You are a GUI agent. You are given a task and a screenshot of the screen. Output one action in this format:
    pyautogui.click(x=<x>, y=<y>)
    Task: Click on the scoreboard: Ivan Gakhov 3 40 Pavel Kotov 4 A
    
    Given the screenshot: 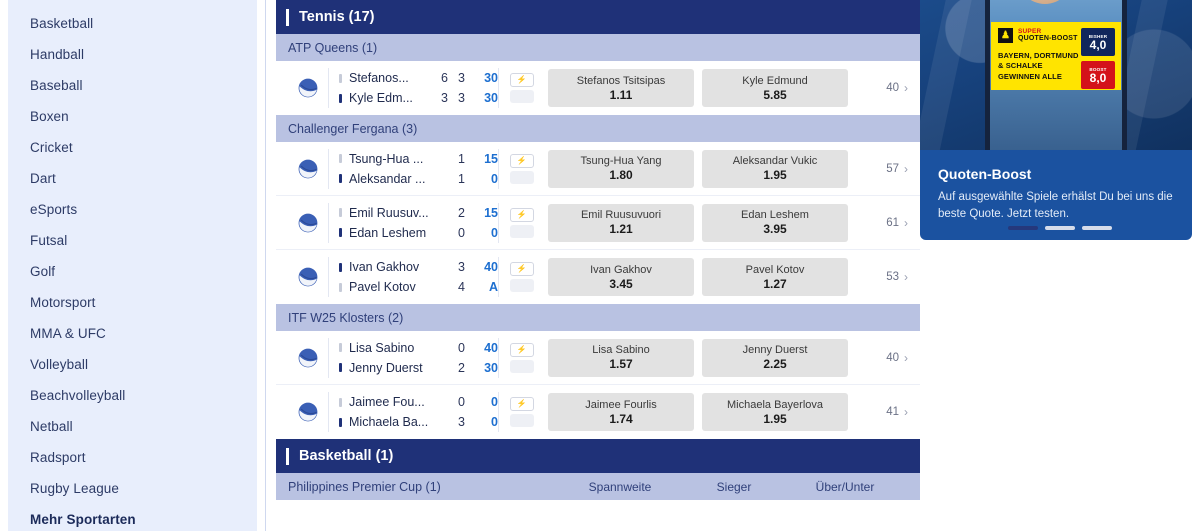 What is the action you would take?
    pyautogui.click(x=413, y=277)
    